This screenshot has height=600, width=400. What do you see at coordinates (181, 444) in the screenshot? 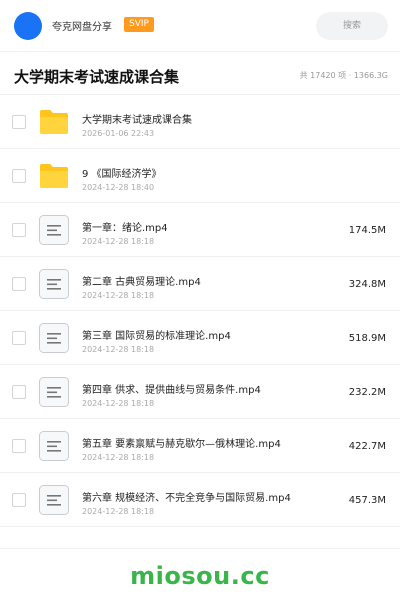
I see `file-name: 第五章 要素禀赋与赫克歇尔—俄林理论.mp4` at bounding box center [181, 444].